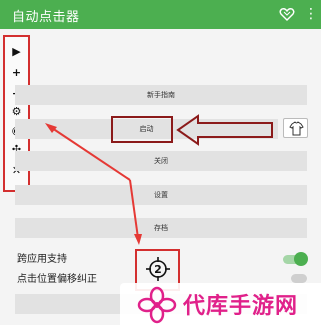 This screenshot has width=321, height=325. Describe the element at coordinates (142, 129) in the screenshot. I see `start-highlight-box` at that location.